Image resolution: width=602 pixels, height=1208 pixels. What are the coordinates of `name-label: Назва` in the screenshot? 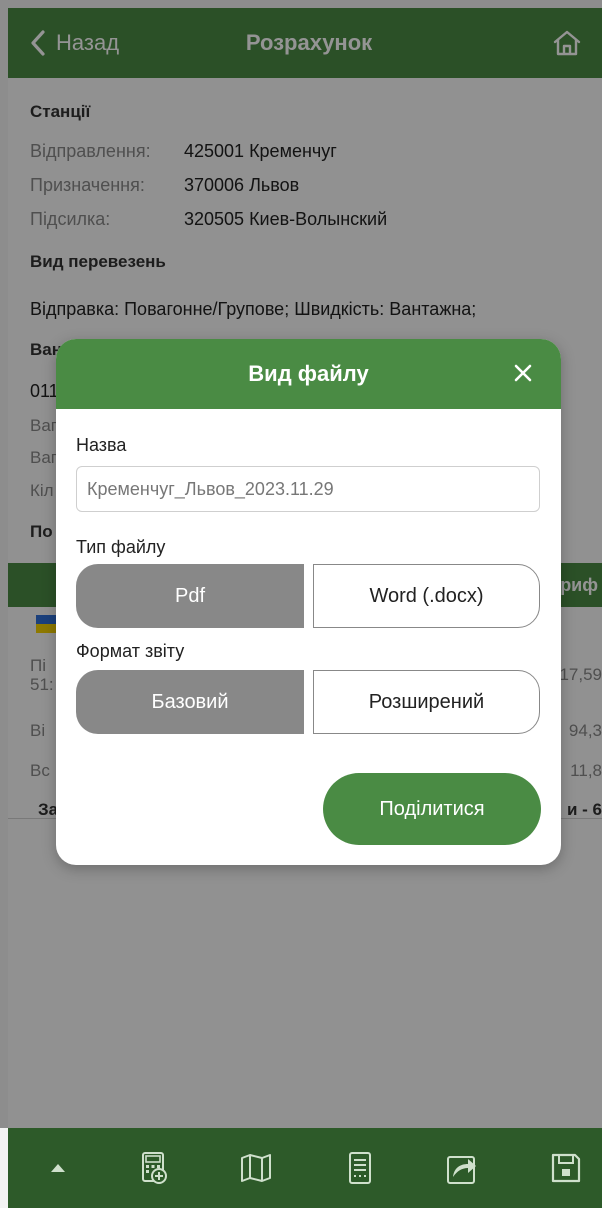 It's located at (101, 445).